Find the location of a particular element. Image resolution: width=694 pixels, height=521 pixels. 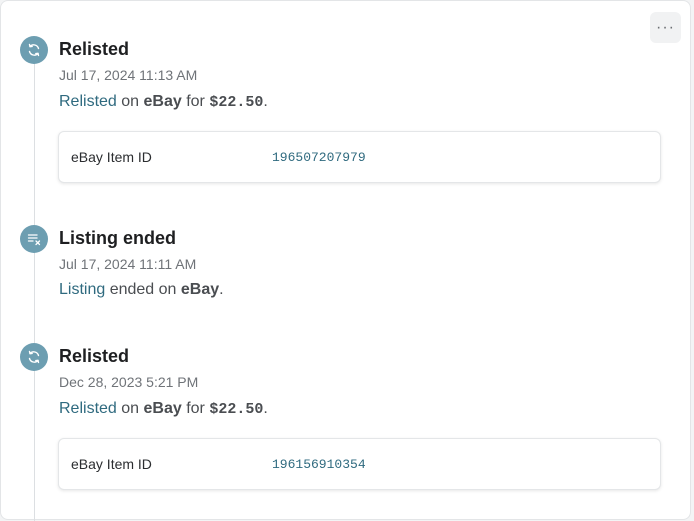

timeline-line is located at coordinates (34, 291).